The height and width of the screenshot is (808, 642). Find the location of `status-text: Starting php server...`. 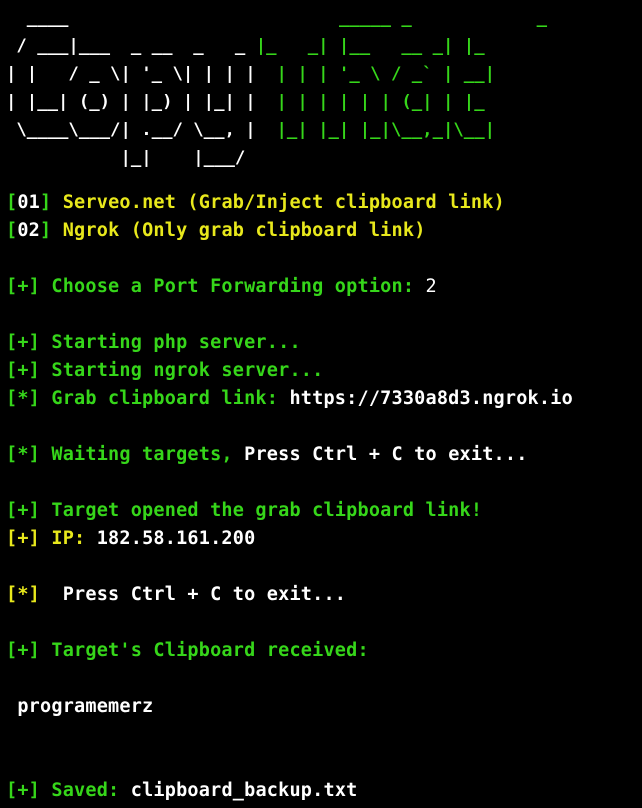

status-text: Starting php server... is located at coordinates (170, 342).